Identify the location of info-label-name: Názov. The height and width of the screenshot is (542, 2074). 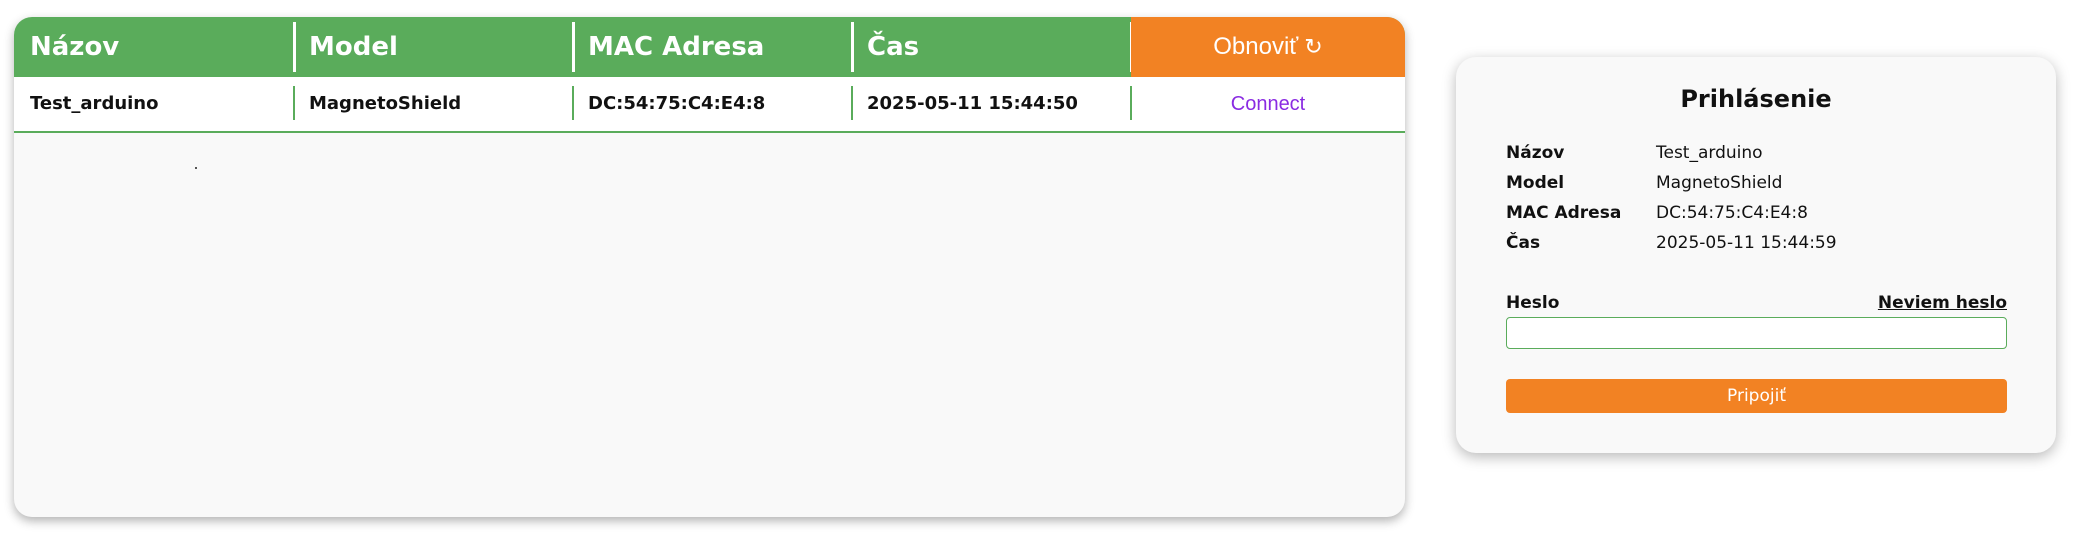
(1535, 153).